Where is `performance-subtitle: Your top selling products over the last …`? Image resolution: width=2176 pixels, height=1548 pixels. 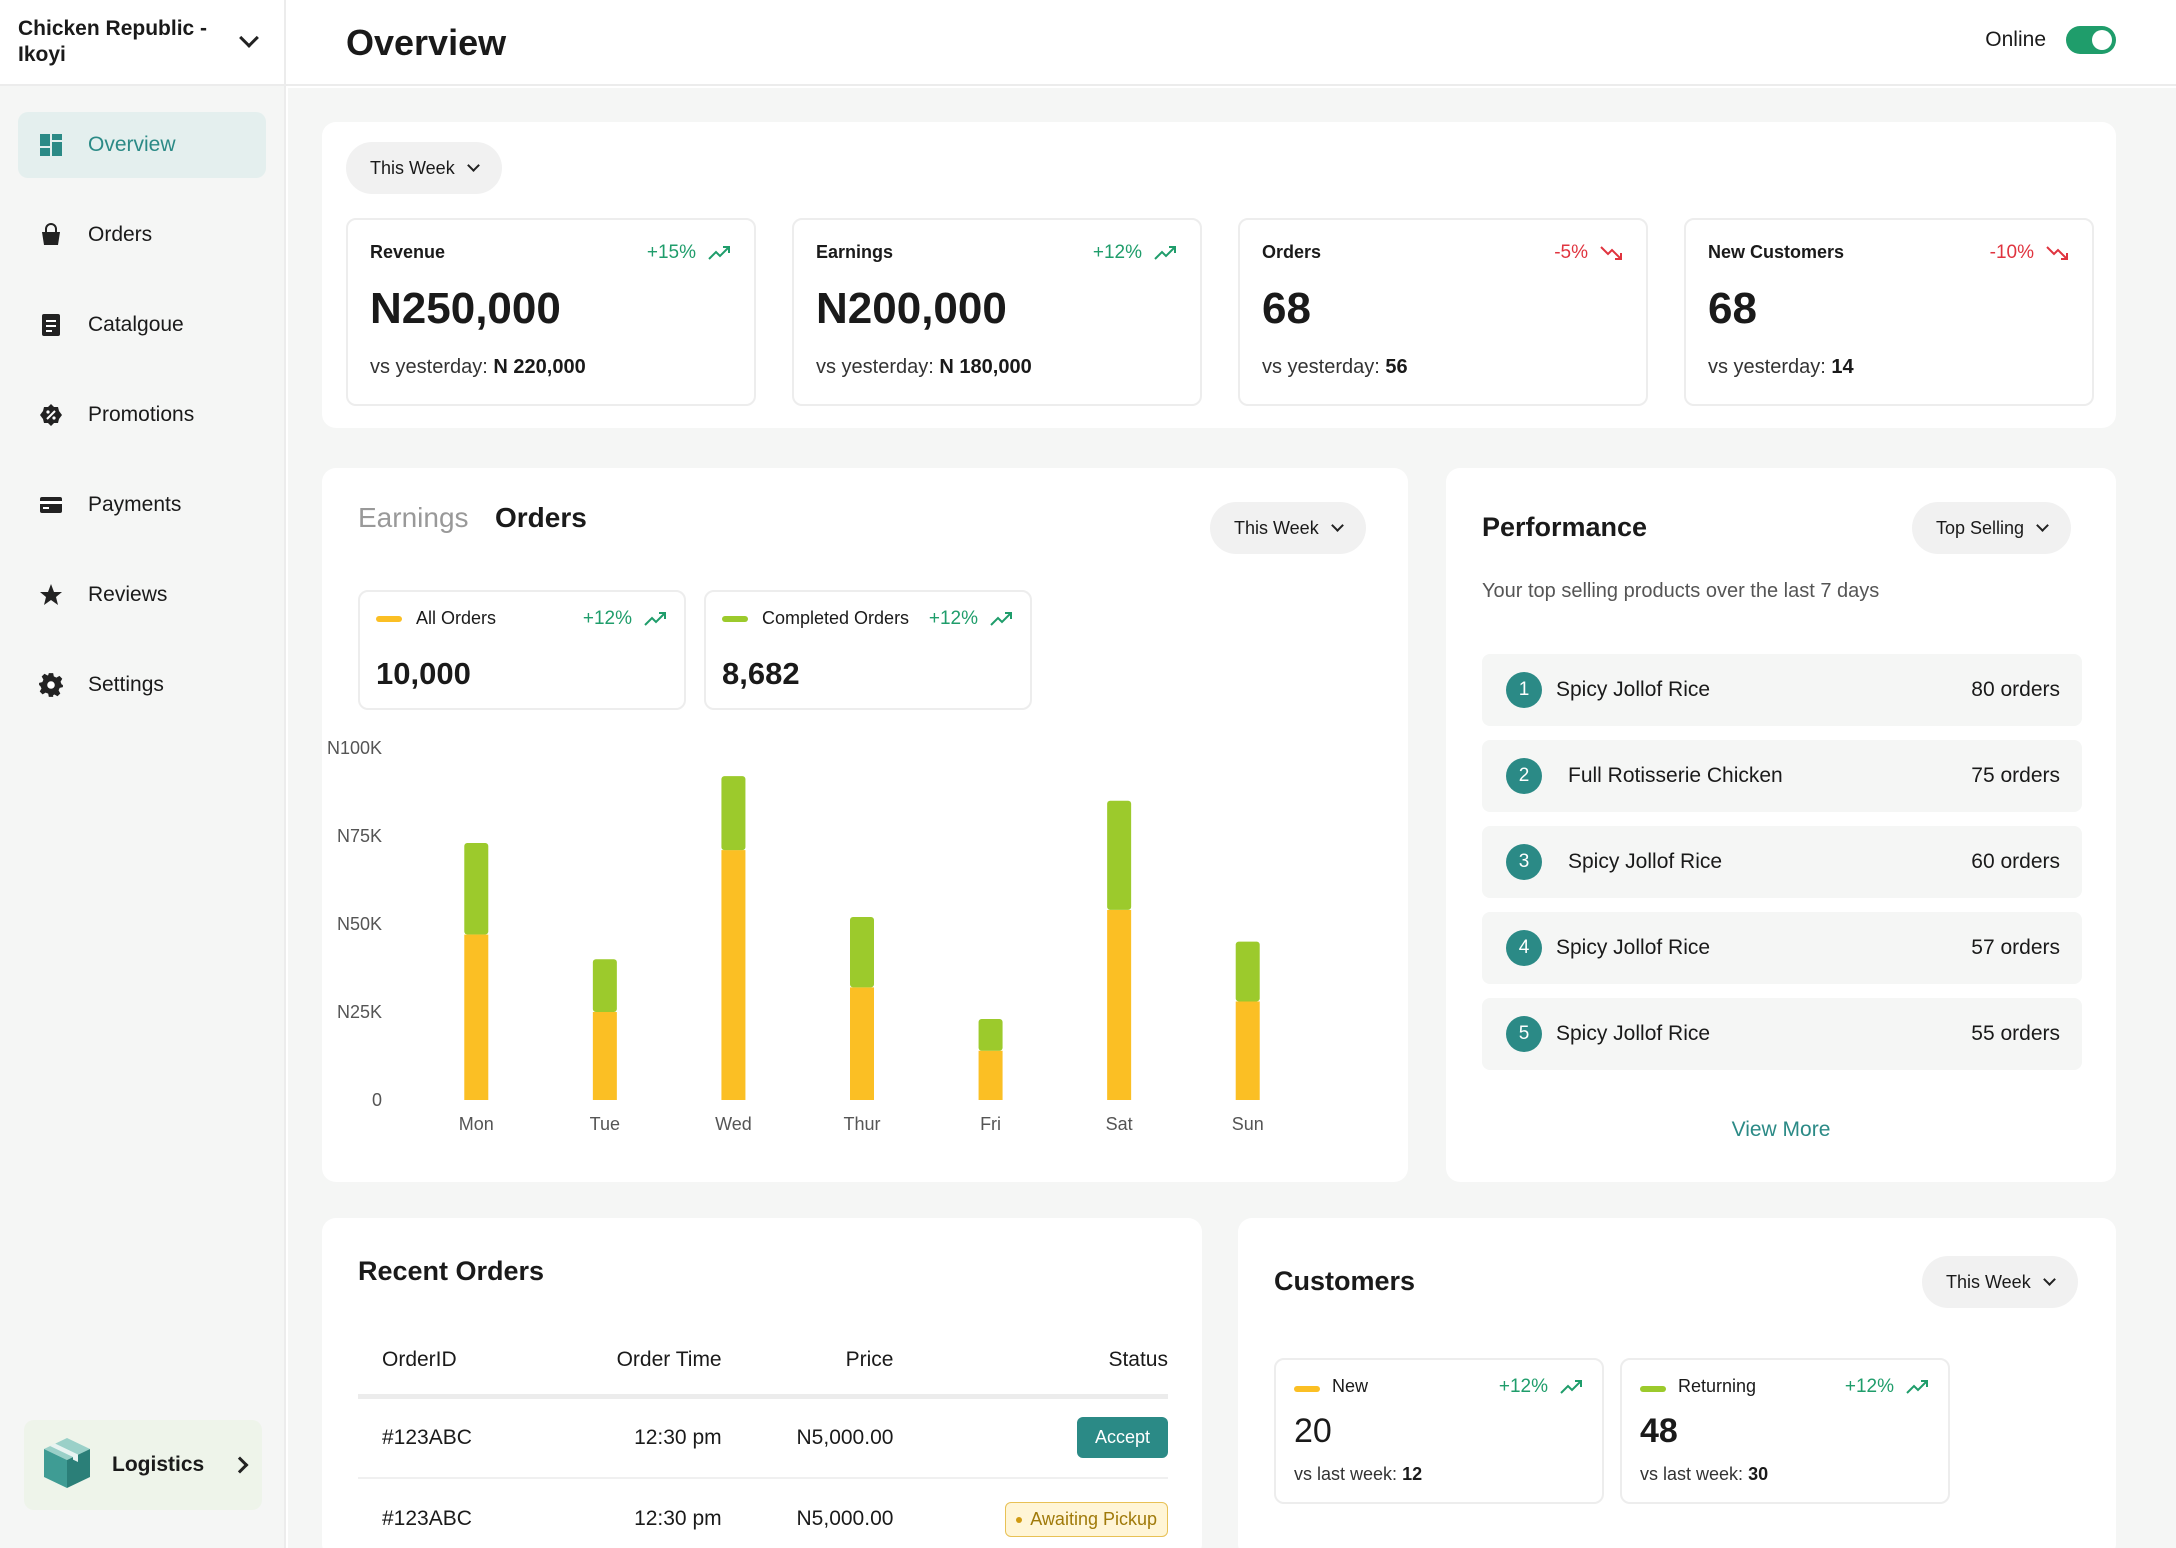 performance-subtitle: Your top selling products over the last … is located at coordinates (1681, 591).